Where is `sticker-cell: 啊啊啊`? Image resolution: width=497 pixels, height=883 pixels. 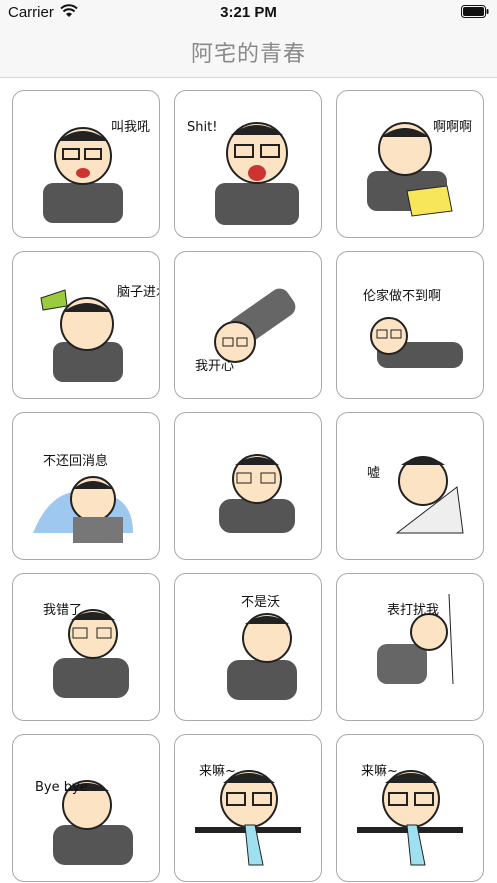 sticker-cell: 啊啊啊 is located at coordinates (410, 164).